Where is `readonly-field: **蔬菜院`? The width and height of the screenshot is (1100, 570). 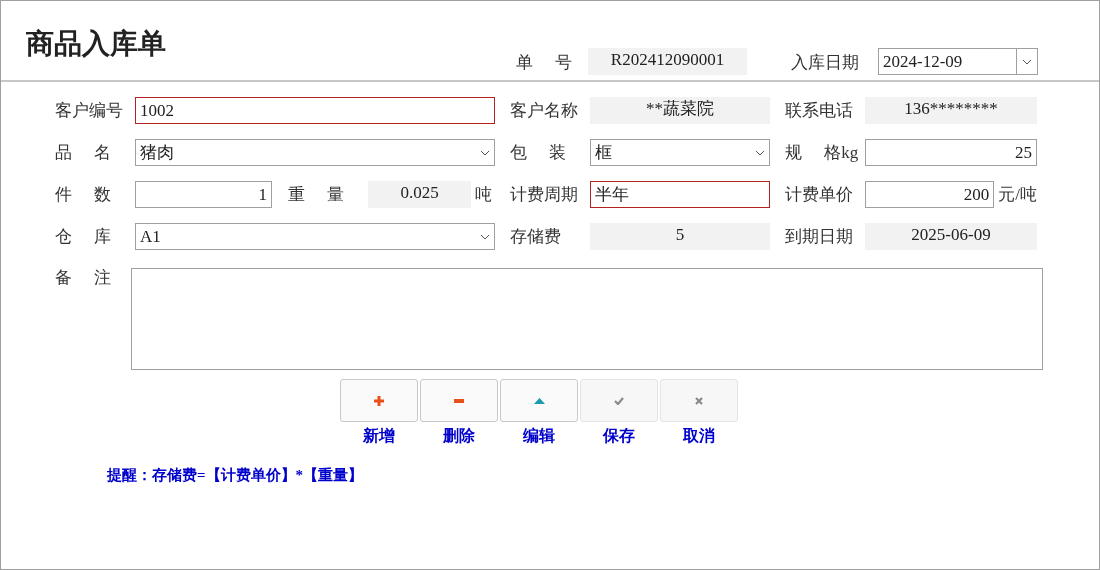
readonly-field: **蔬菜院 is located at coordinates (680, 110).